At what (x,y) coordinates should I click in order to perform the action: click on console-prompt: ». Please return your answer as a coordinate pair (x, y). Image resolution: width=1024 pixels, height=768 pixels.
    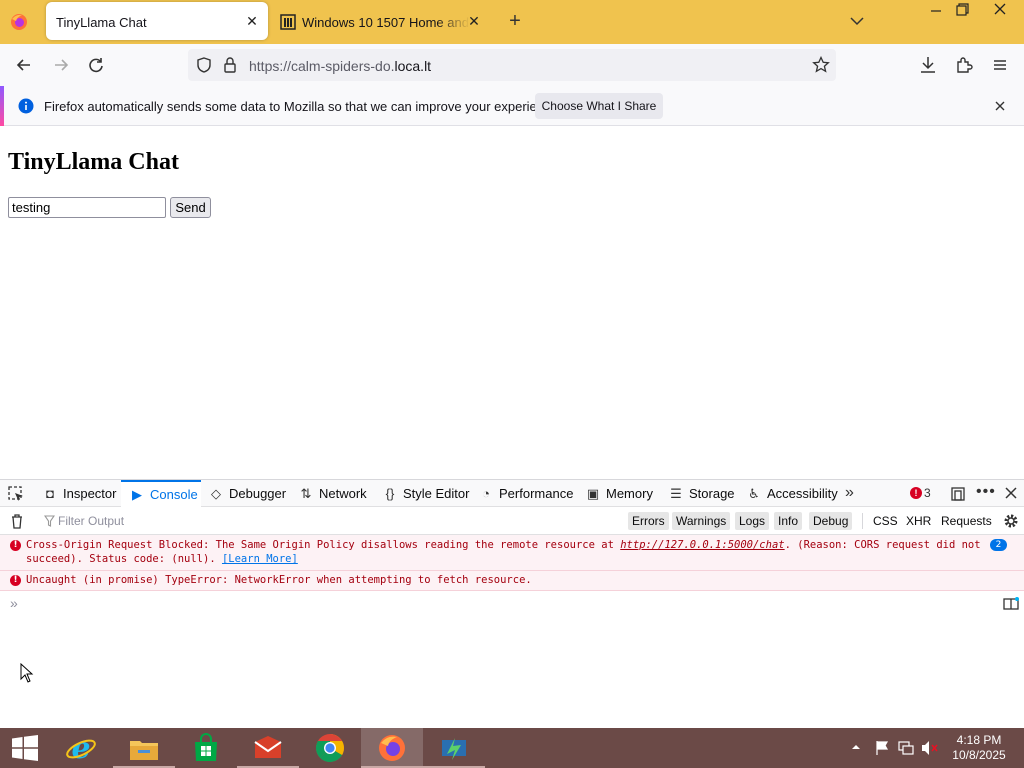
    Looking at the image, I should click on (14, 603).